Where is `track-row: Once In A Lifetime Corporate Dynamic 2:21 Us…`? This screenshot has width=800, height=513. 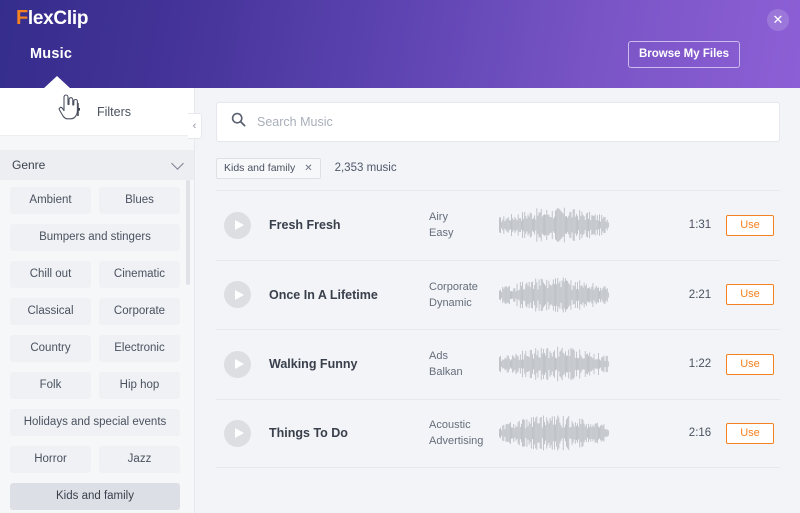 track-row: Once In A Lifetime Corporate Dynamic 2:21 Us… is located at coordinates (498, 294).